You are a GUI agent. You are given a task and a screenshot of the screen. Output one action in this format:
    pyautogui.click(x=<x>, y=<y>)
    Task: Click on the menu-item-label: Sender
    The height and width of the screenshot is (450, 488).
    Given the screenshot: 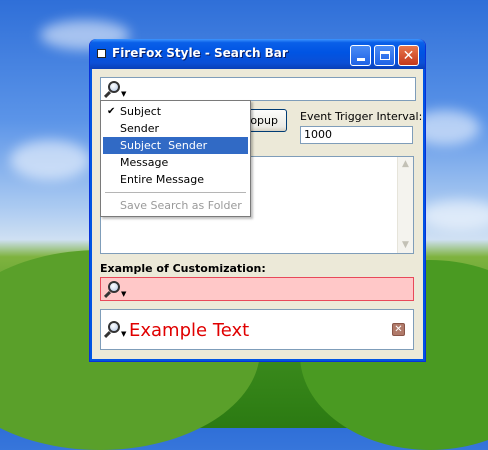 What is the action you would take?
    pyautogui.click(x=139, y=128)
    